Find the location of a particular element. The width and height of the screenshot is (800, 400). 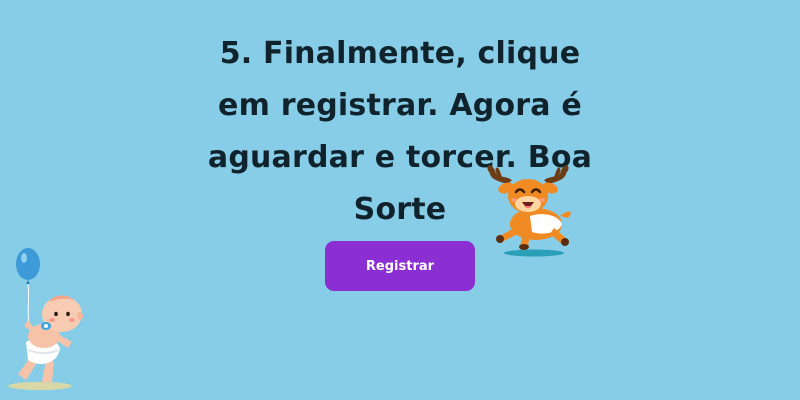

baby-with-balloon-illustration is located at coordinates (46, 317).